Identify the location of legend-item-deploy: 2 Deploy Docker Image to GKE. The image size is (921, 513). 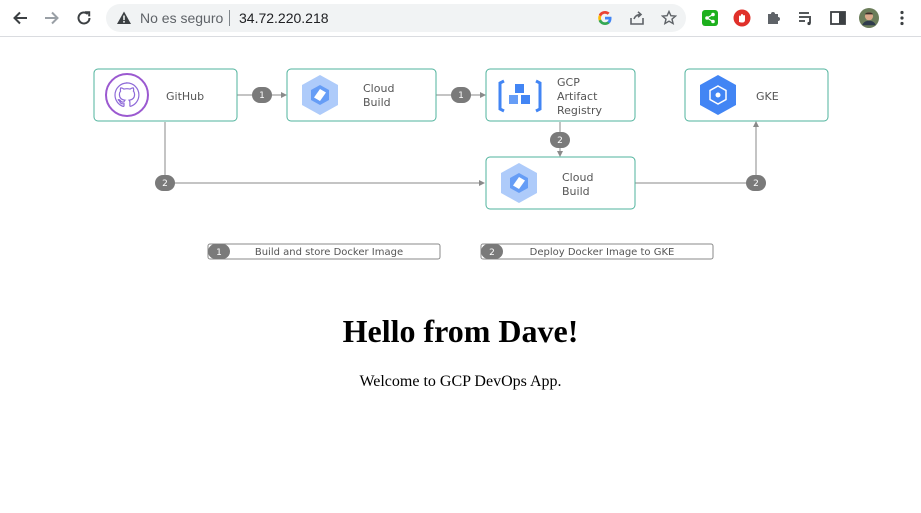
(597, 251).